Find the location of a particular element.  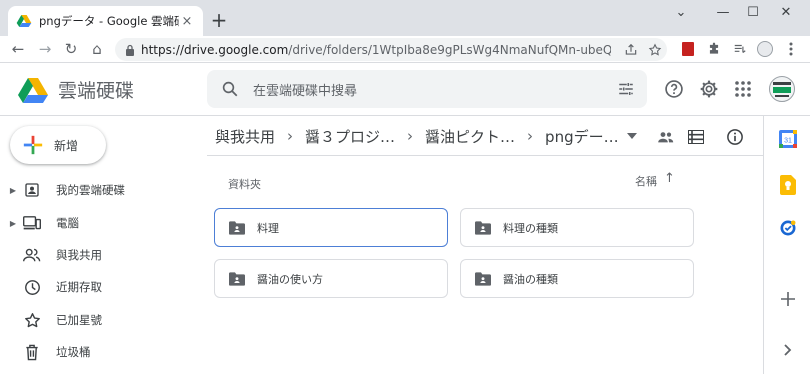

folder-name: 料理の種類 is located at coordinates (530, 228).